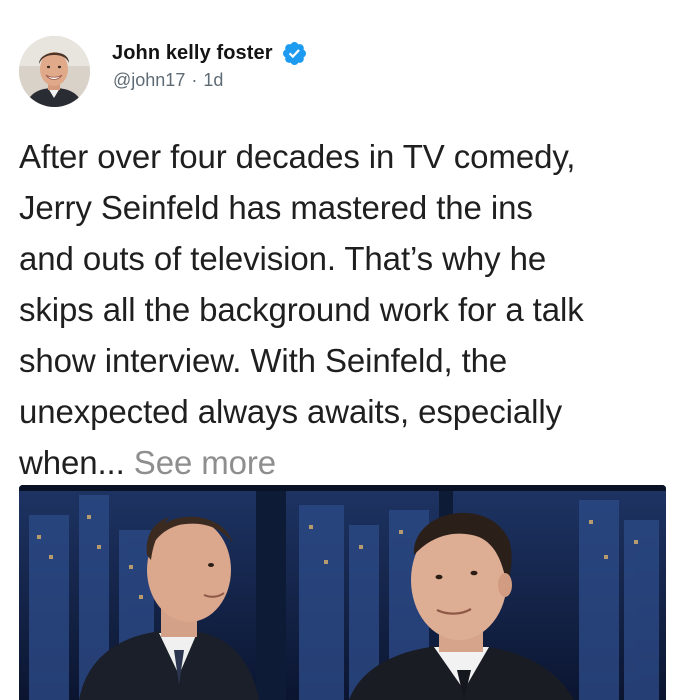 The image size is (700, 700). I want to click on profile-photo-icon, so click(54, 71).